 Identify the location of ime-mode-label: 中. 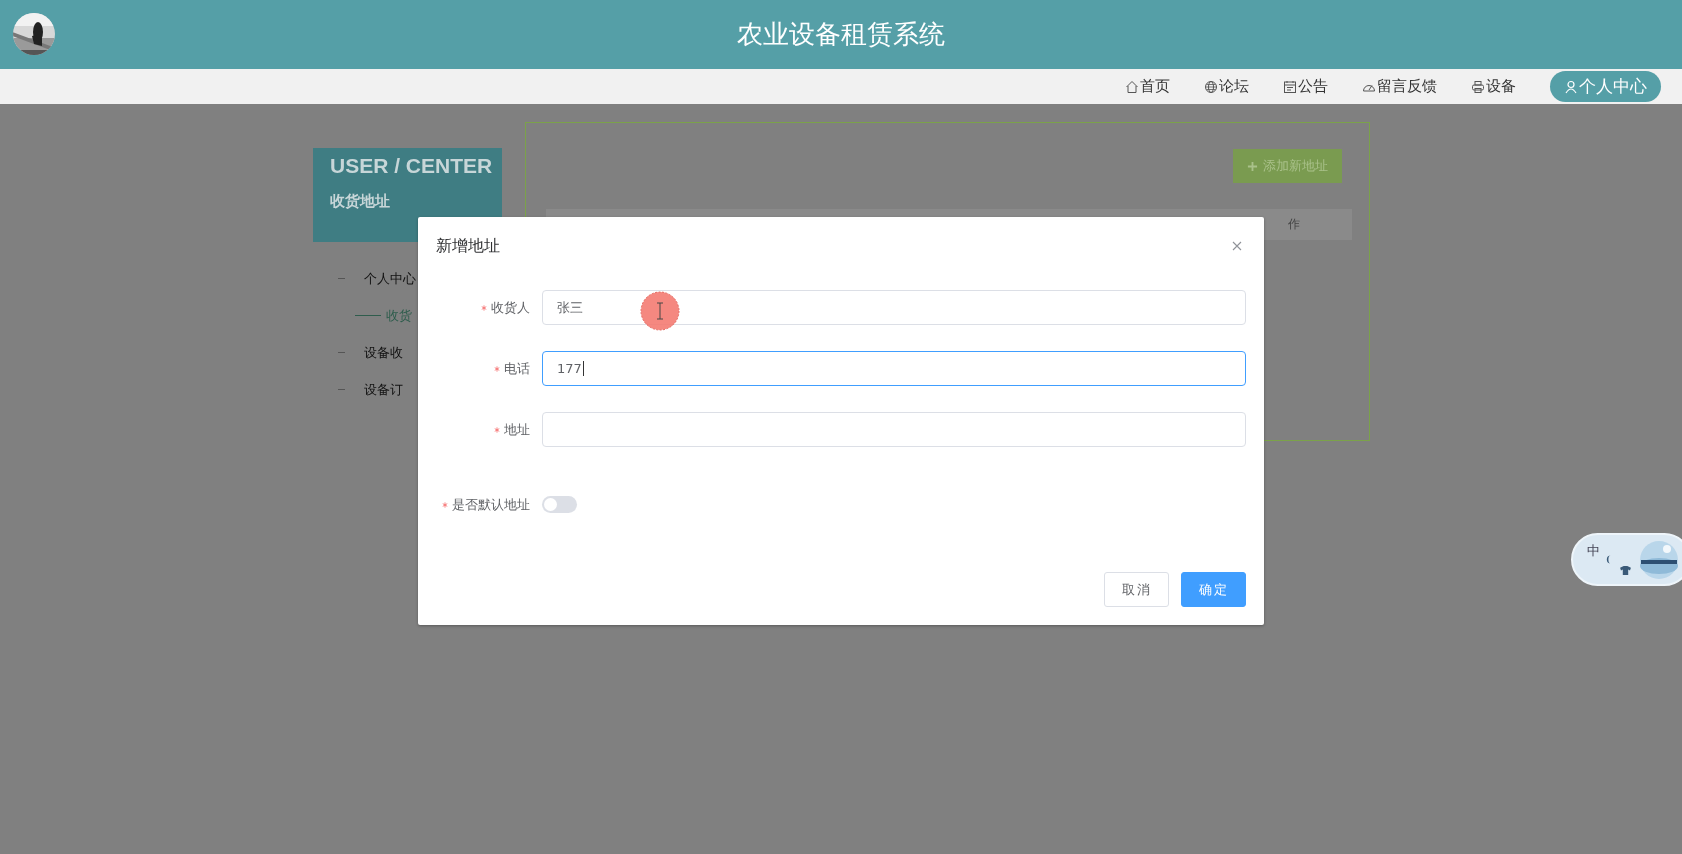
(1593, 551).